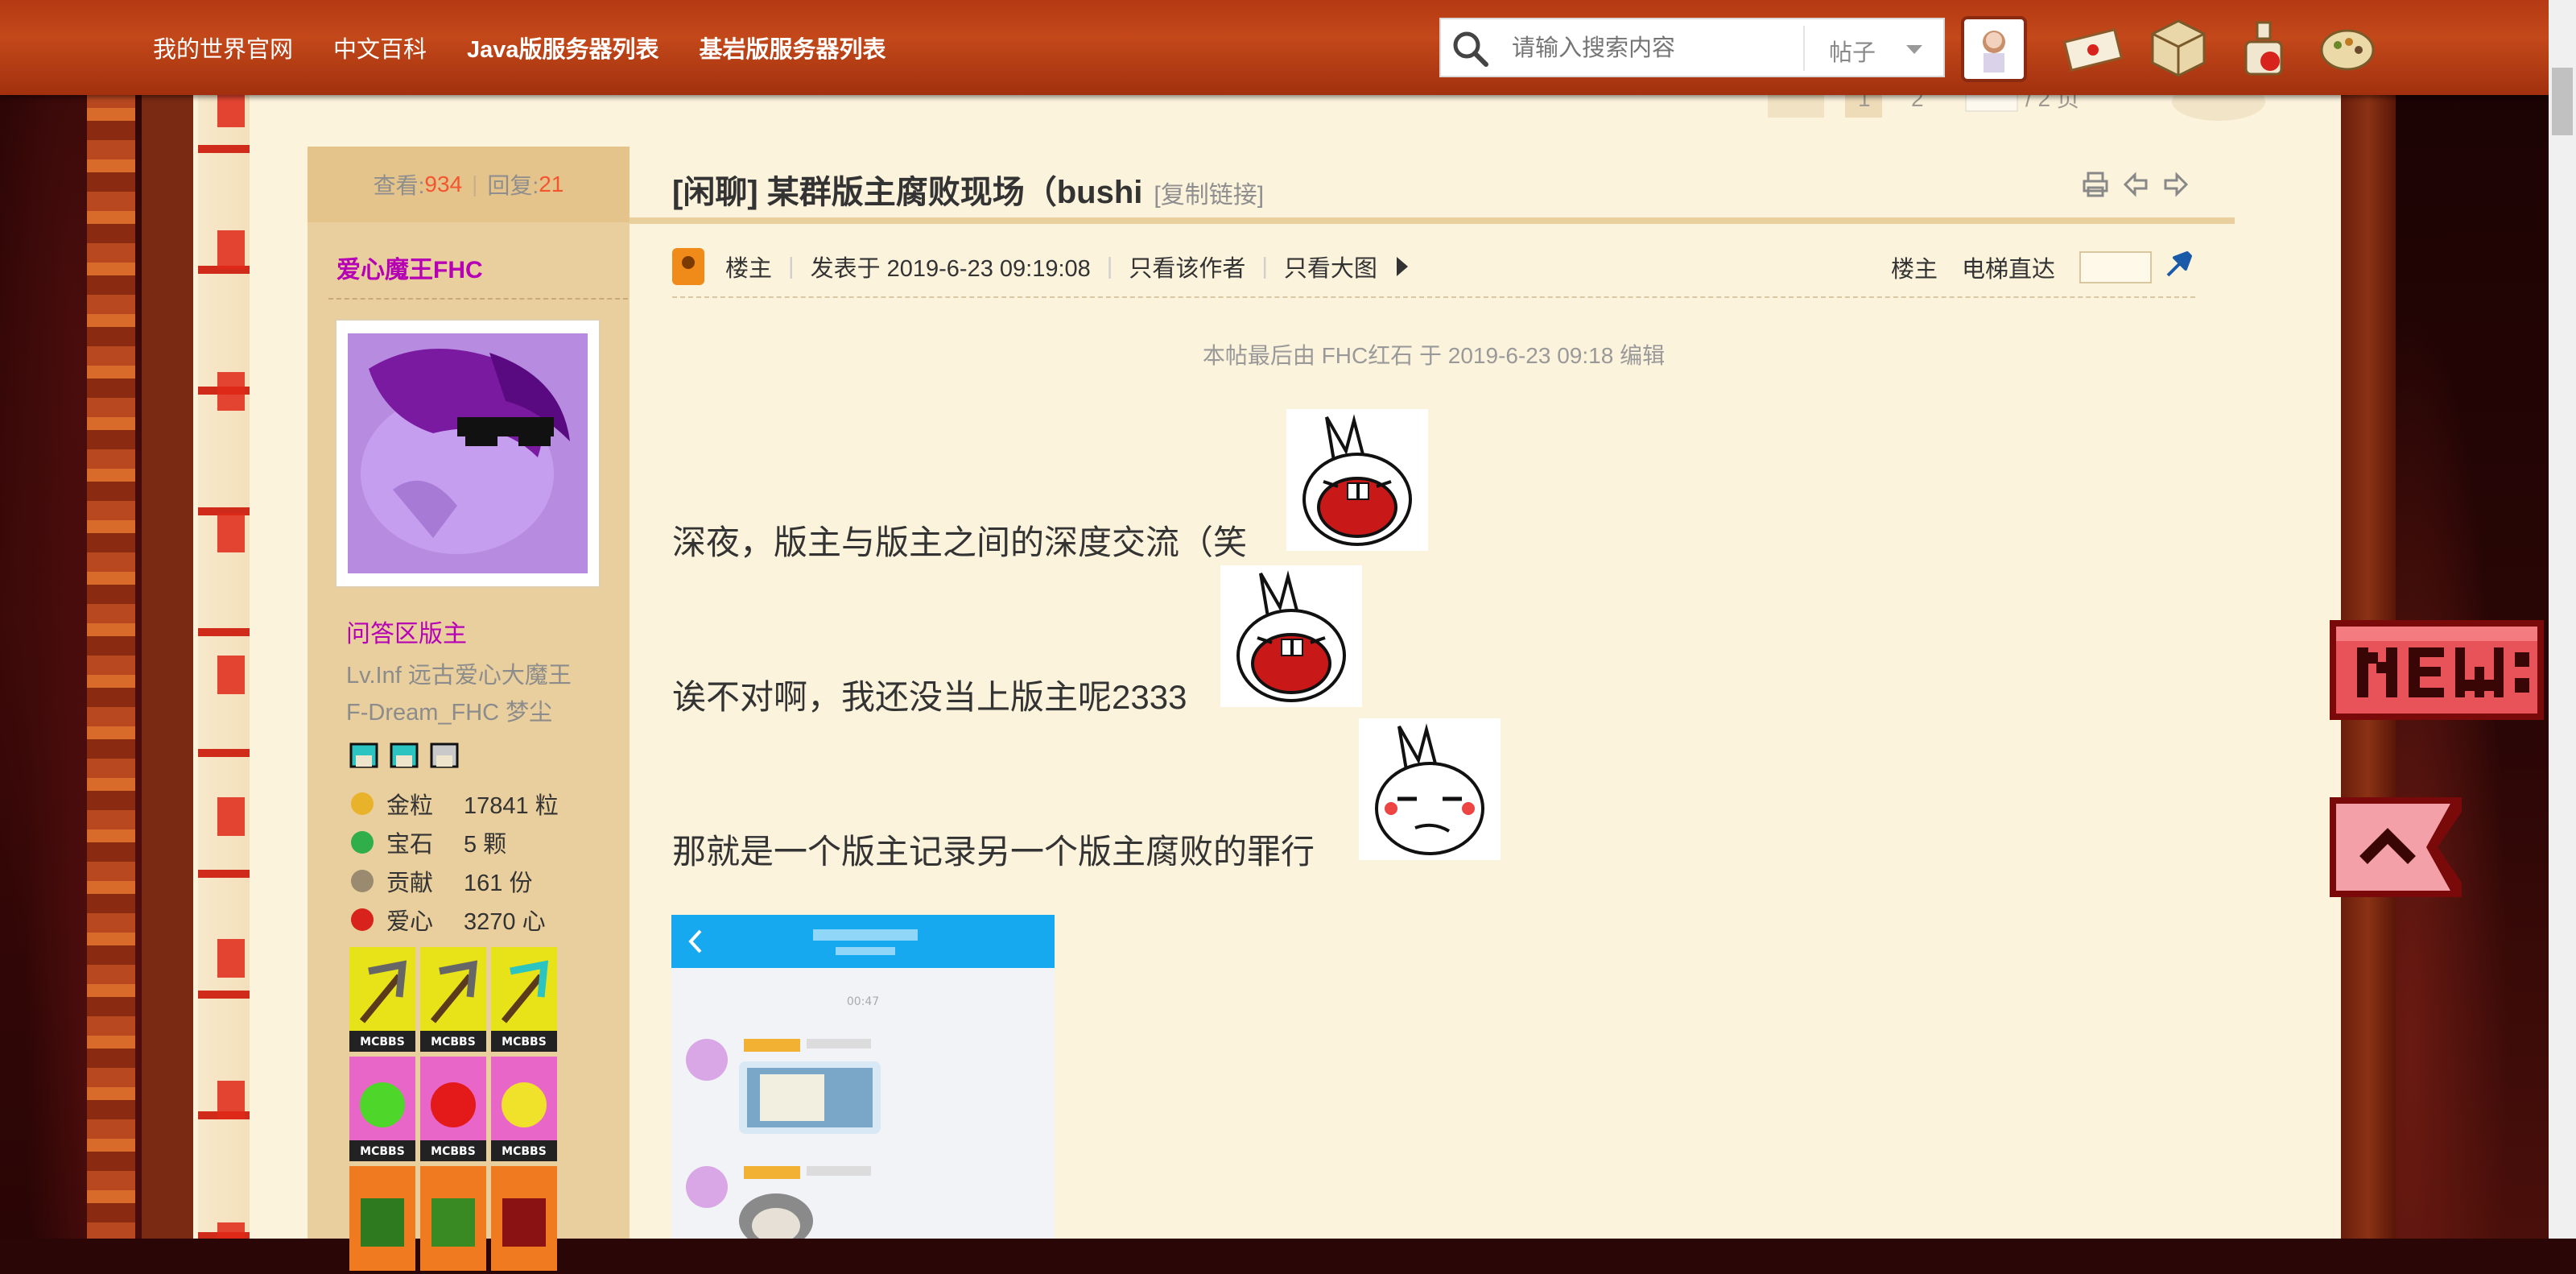  Describe the element at coordinates (469, 185) in the screenshot. I see `thread-stats: 查看: 934 | 回复: 21` at that location.